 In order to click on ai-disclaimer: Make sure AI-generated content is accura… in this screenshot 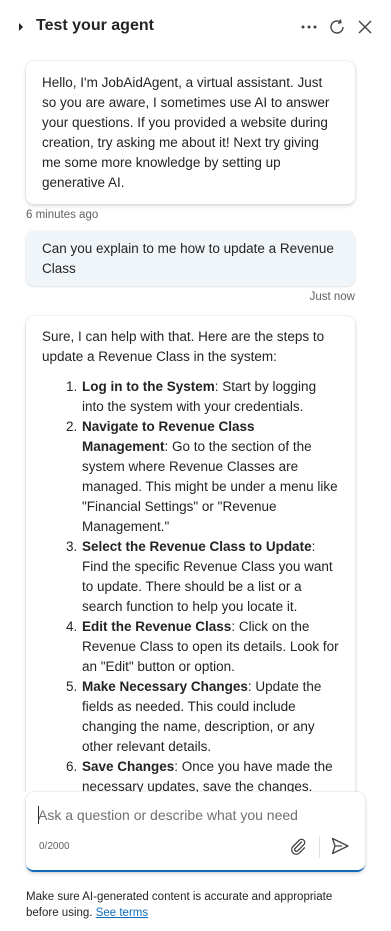, I will do `click(196, 905)`.